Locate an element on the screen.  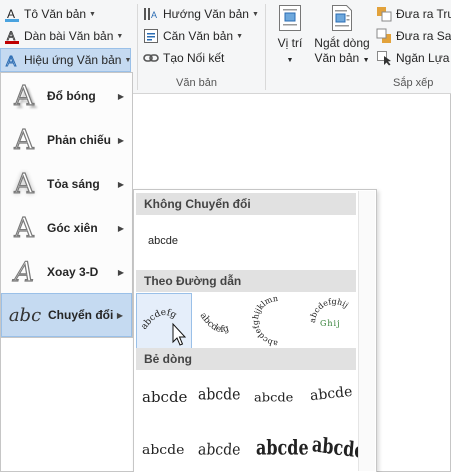
text-direction-icon: A is located at coordinates (151, 14).